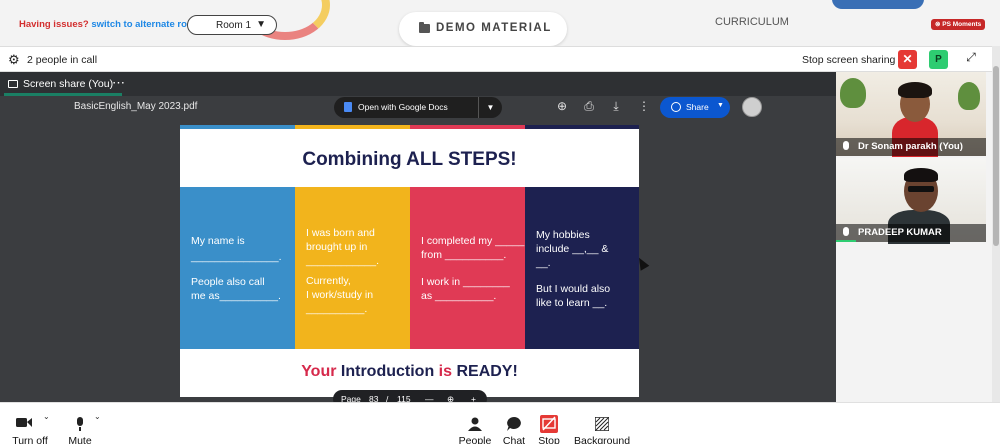 This screenshot has width=1000, height=444. Describe the element at coordinates (921, 189) in the screenshot. I see `glasses` at that location.